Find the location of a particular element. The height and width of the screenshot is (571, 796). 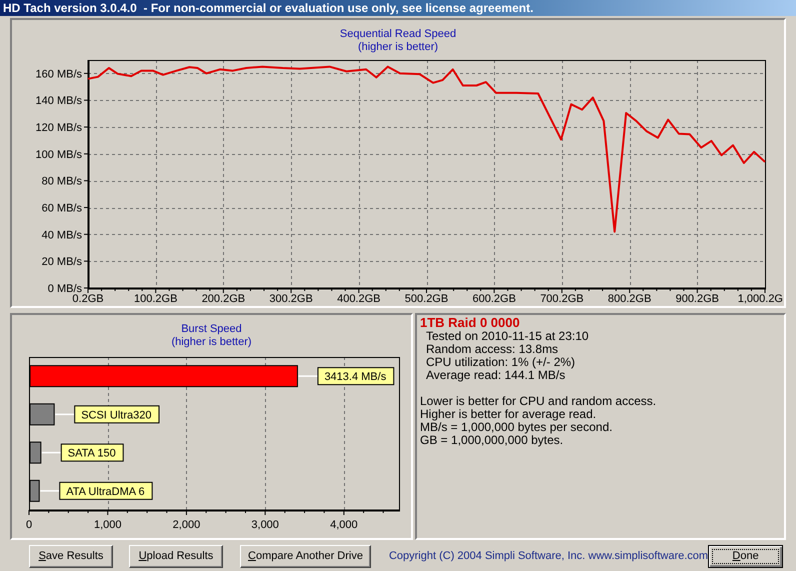

axis-label: 140 MB/s is located at coordinates (59, 101).